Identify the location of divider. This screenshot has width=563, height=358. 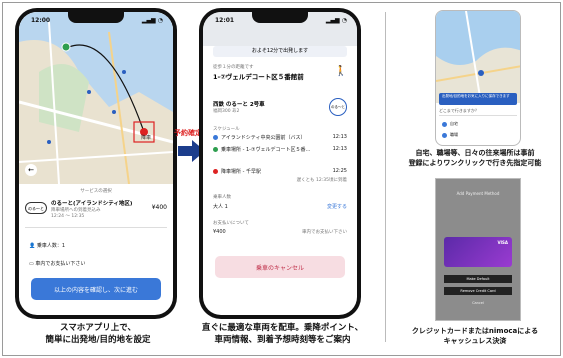
(385, 177).